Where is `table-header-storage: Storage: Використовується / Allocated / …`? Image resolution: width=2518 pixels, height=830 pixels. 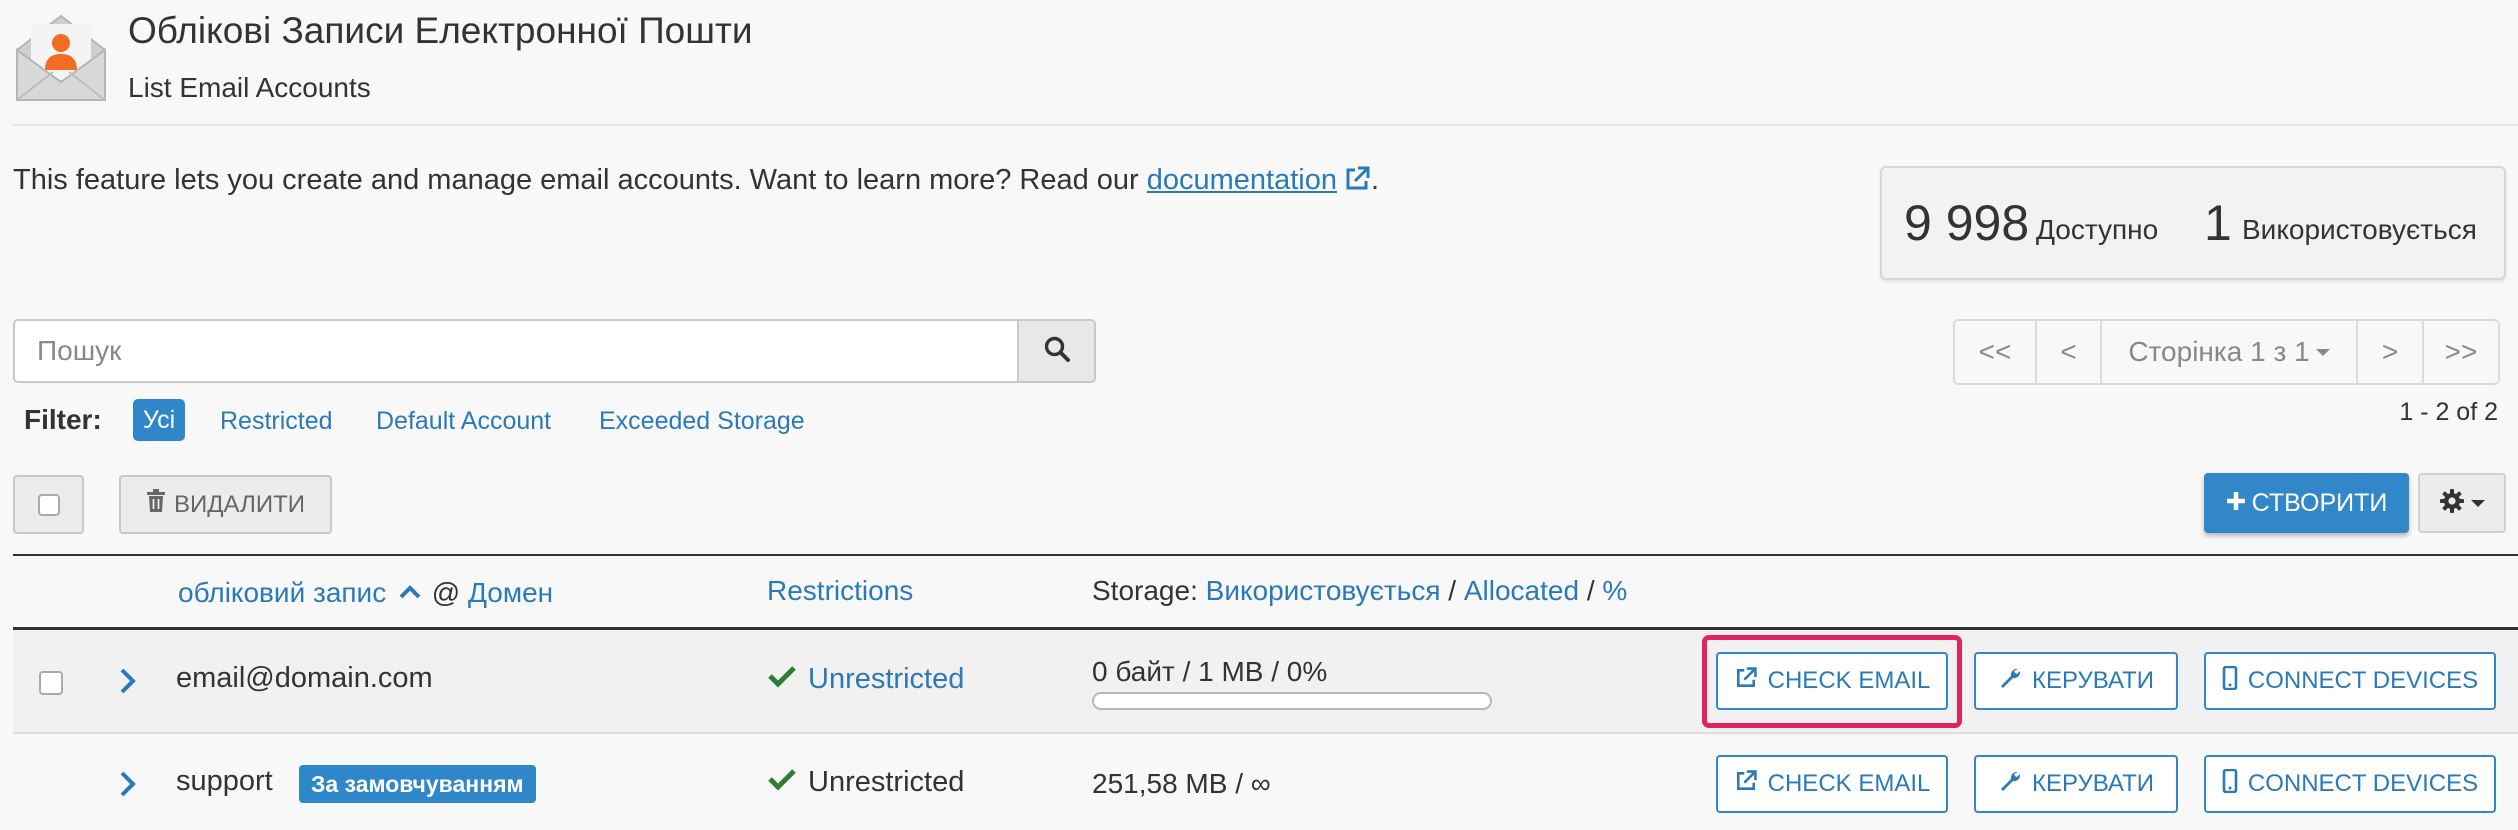
table-header-storage: Storage: Використовується / Allocated / … is located at coordinates (1359, 591).